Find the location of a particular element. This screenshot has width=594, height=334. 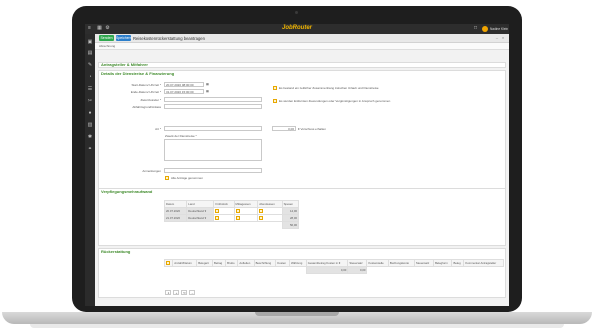

table-total-row: 0,00 0,00 is located at coordinates (334, 270).